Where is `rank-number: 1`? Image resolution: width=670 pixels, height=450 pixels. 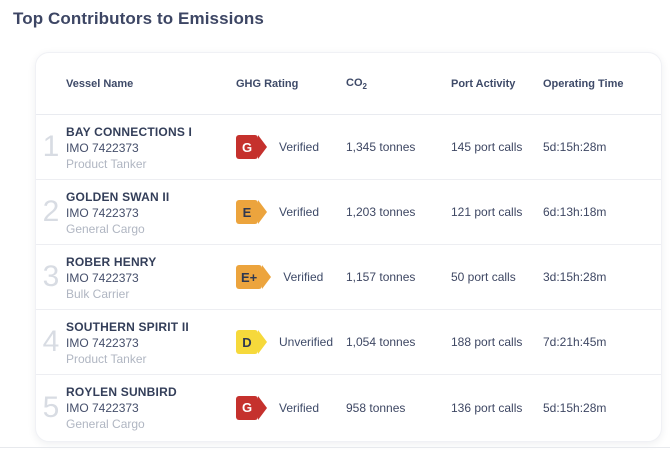 rank-number: 1 is located at coordinates (51, 146).